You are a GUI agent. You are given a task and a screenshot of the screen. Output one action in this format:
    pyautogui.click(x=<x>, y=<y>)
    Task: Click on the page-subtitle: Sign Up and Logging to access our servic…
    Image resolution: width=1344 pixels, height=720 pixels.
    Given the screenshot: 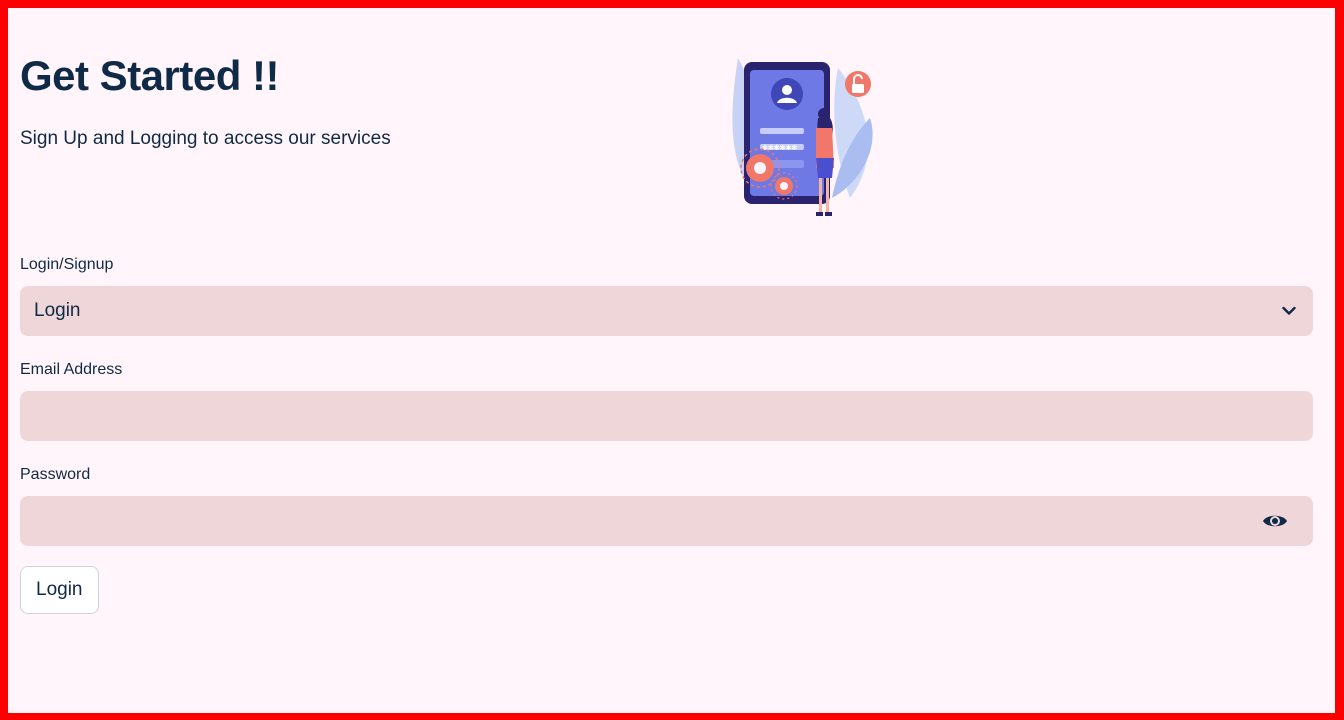 What is the action you would take?
    pyautogui.click(x=205, y=138)
    